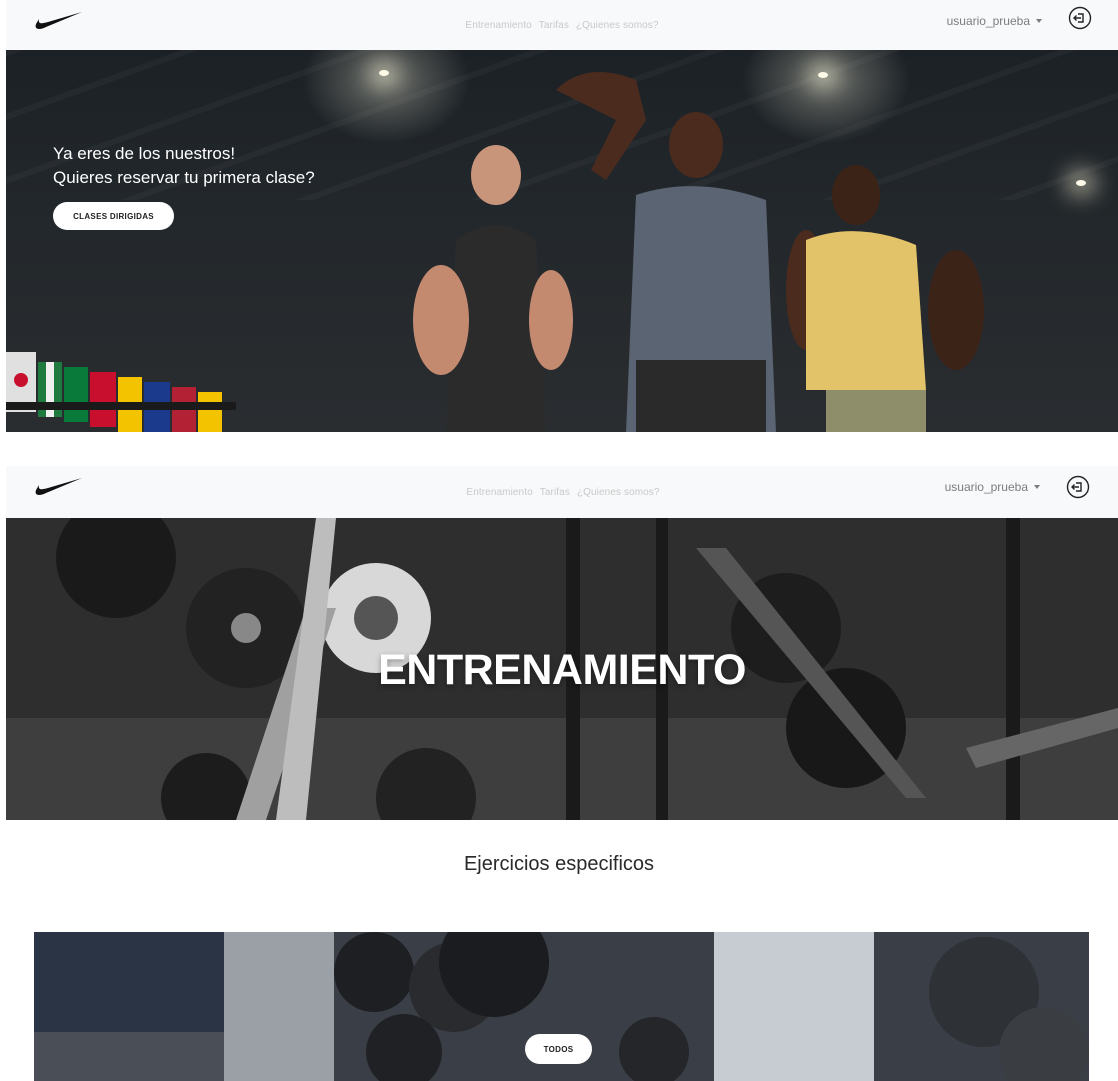  What do you see at coordinates (559, 864) in the screenshot?
I see `section-title: Ejercicios especificos` at bounding box center [559, 864].